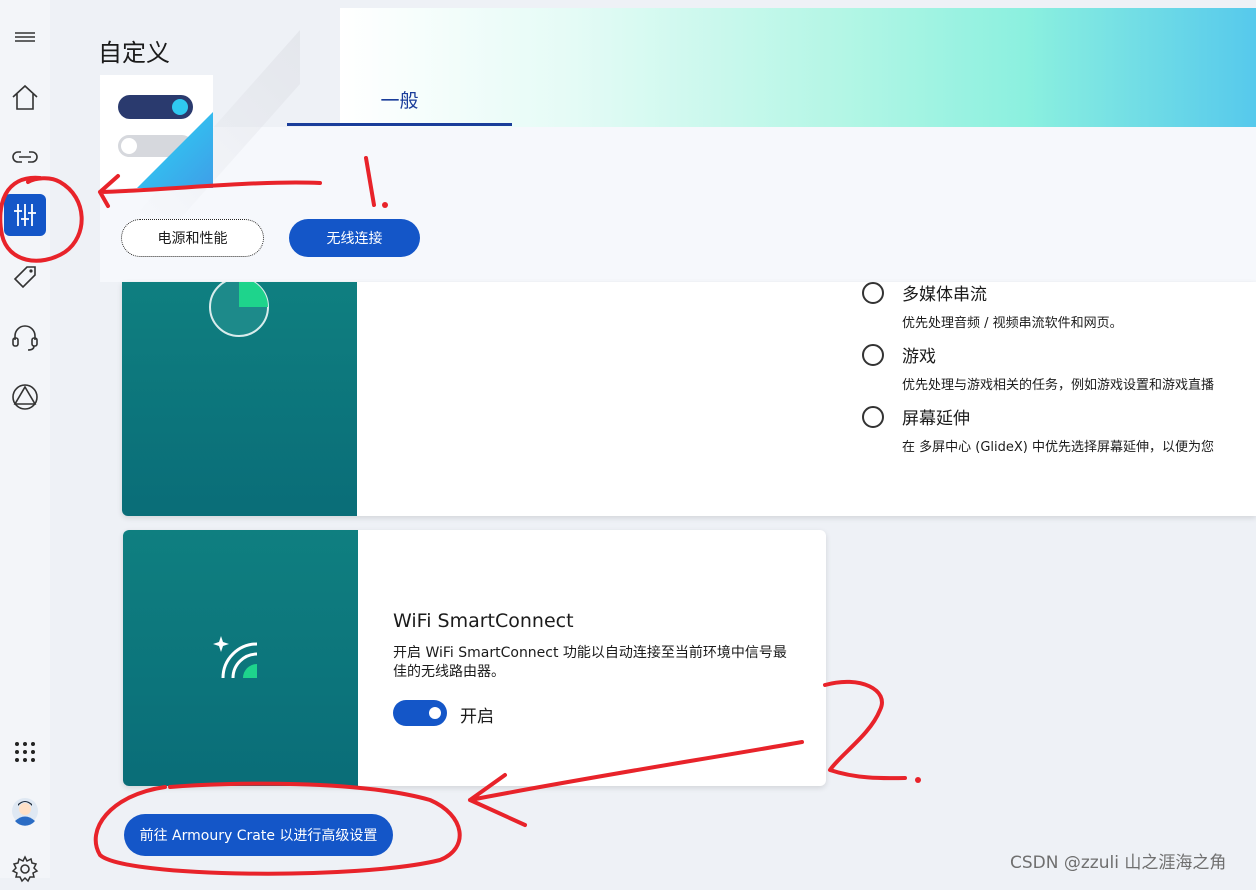  Describe the element at coordinates (1058, 385) in the screenshot. I see `option-desc: 优先处理与游戏相关的任务，例如游戏设置和游戏直播` at that location.